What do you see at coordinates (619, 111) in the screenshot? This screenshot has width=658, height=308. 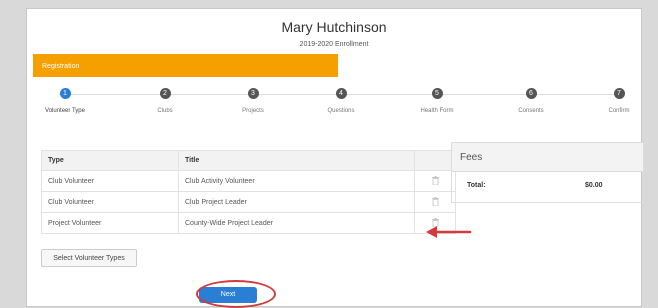 I see `step-label: Confirm` at bounding box center [619, 111].